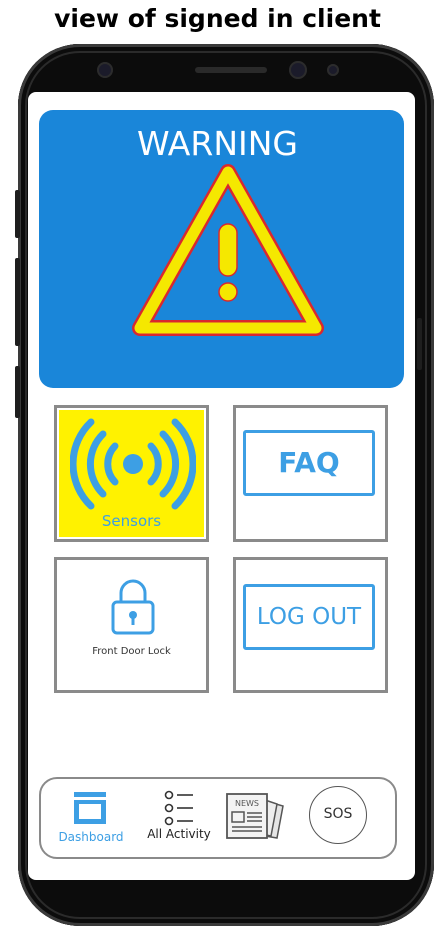 The width and height of the screenshot is (435, 931). I want to click on all-activity-label: All Activity, so click(179, 834).